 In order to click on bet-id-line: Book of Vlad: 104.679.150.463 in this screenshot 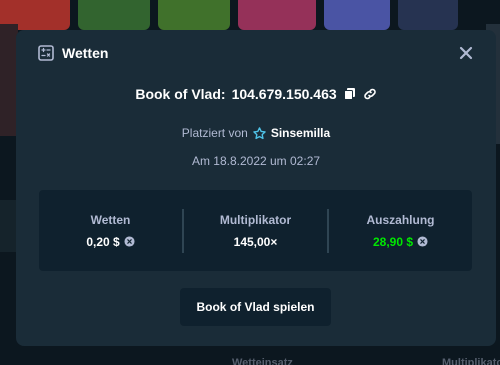, I will do `click(256, 94)`.